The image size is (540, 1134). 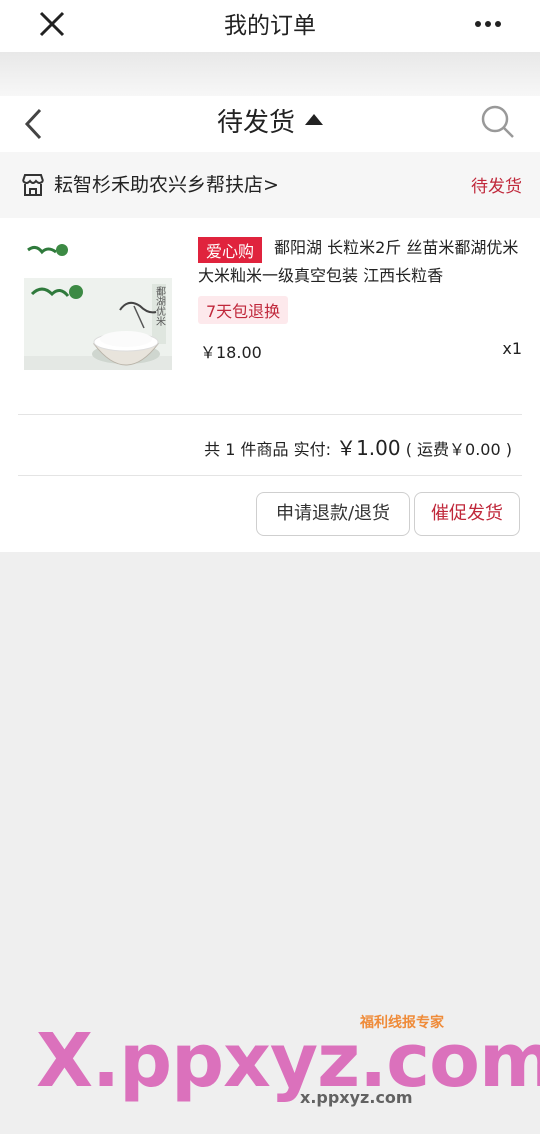 I want to click on window-title: 我的订单, so click(x=270, y=26).